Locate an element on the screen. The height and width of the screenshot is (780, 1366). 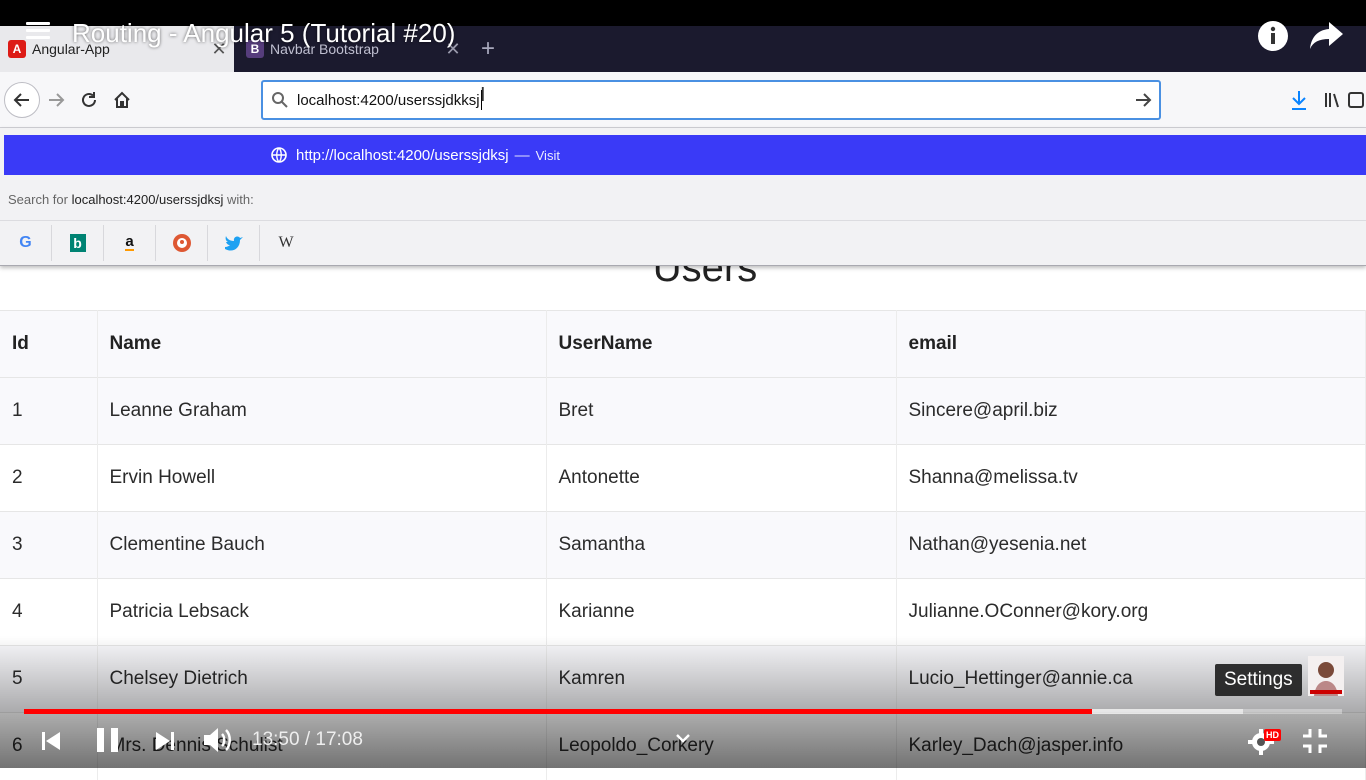
suggestion-url: http://localhost:4200/userssjdksj is located at coordinates (402, 155).